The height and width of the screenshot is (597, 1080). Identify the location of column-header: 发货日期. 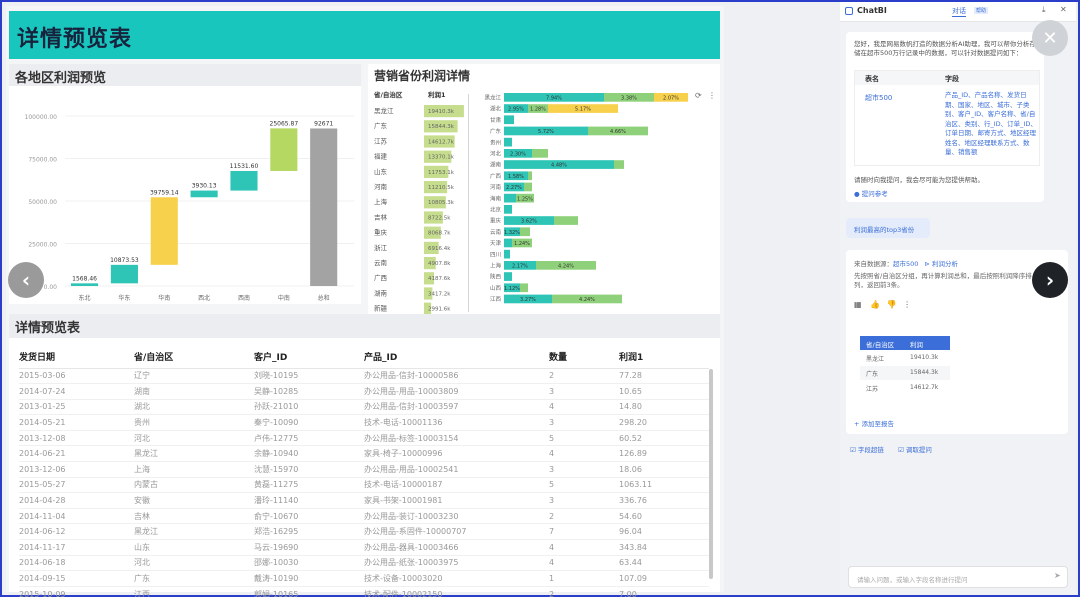
(76, 357).